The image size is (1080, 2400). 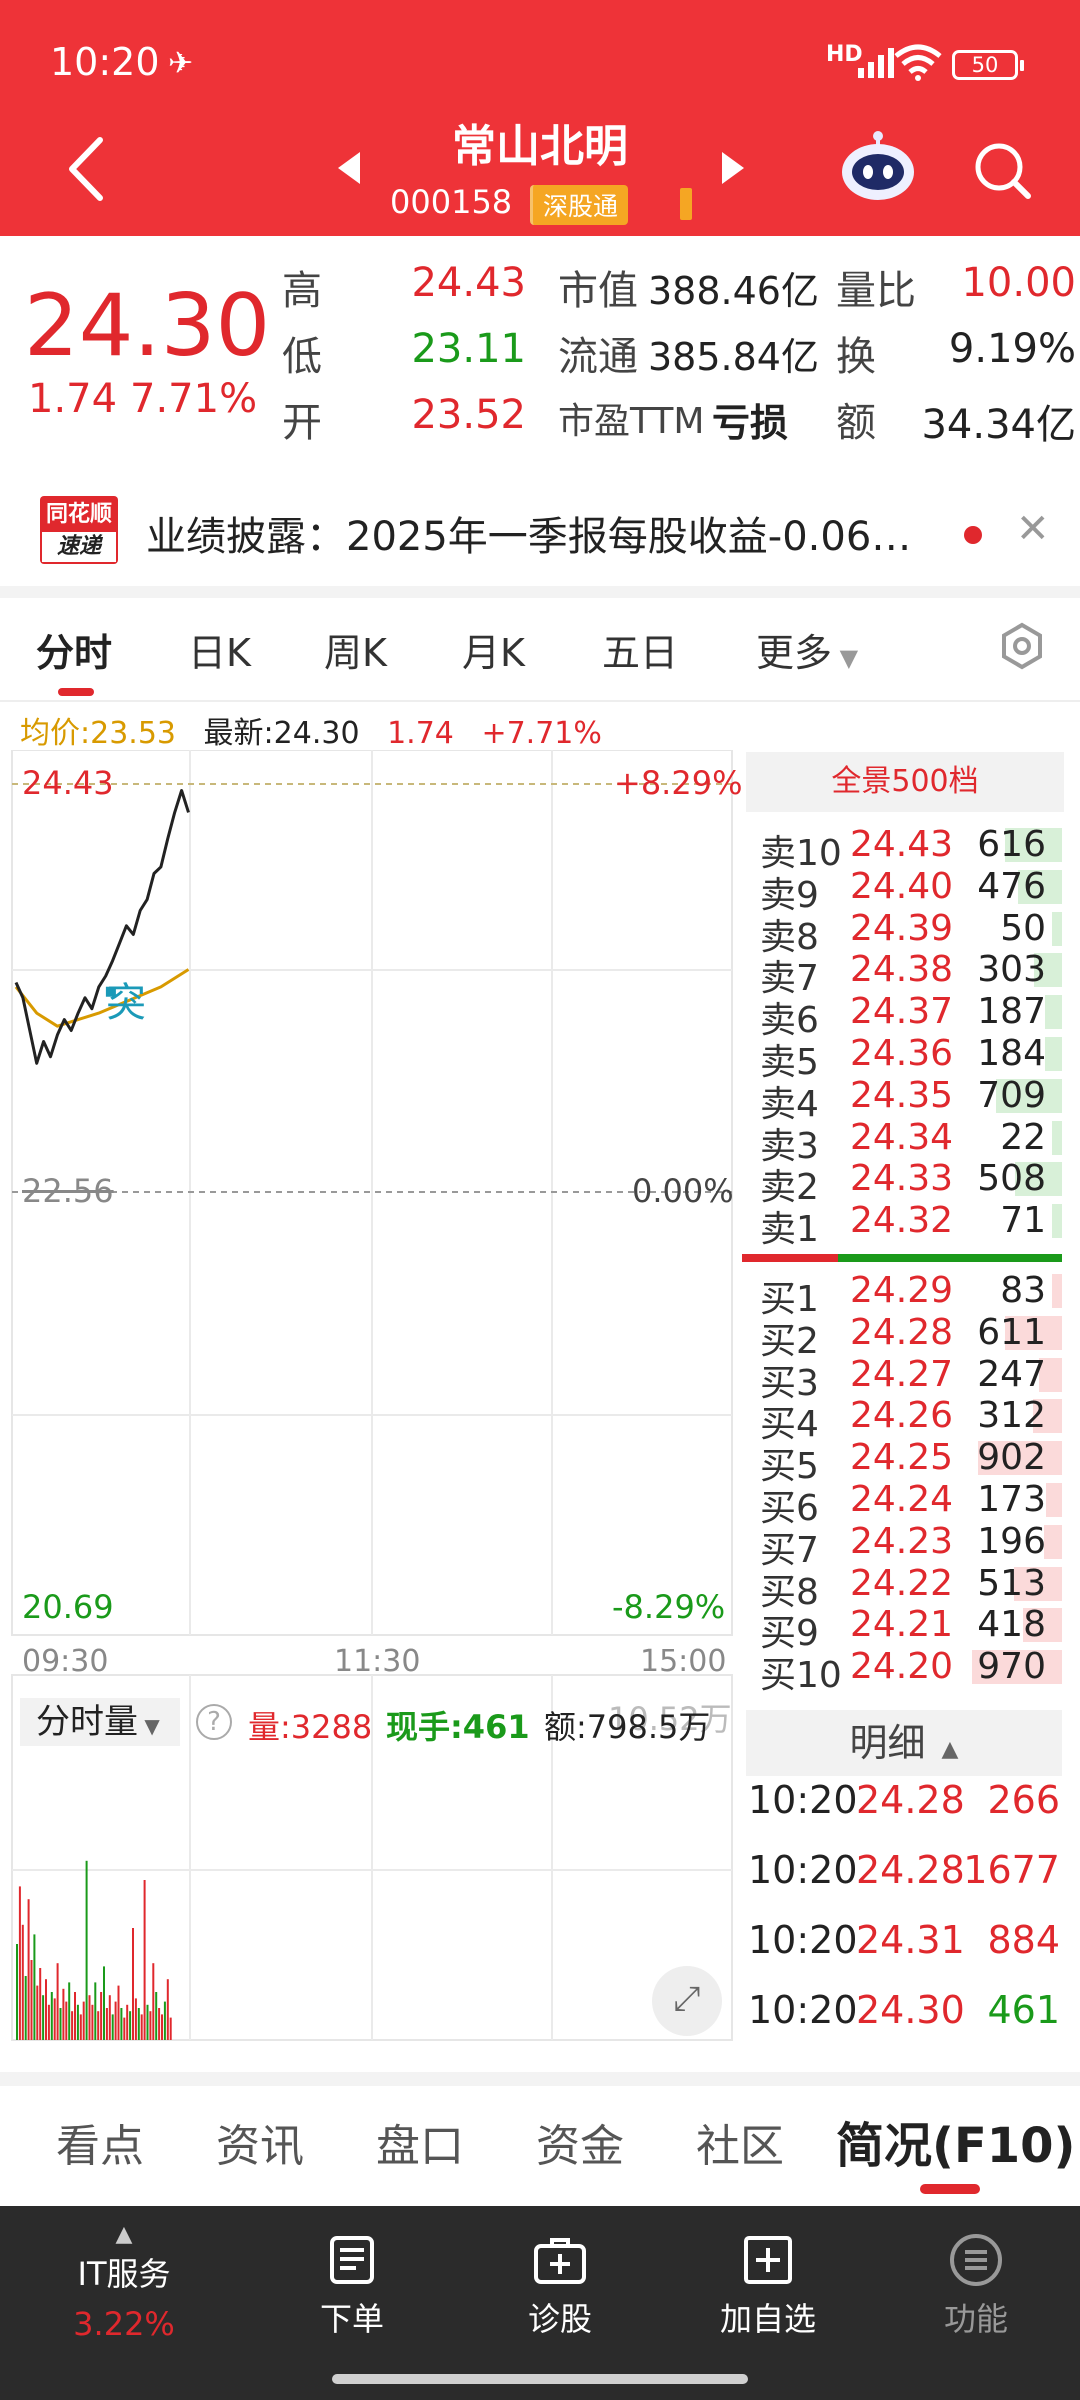 What do you see at coordinates (687, 2001) in the screenshot?
I see `fullscreen-icon: ⤢` at bounding box center [687, 2001].